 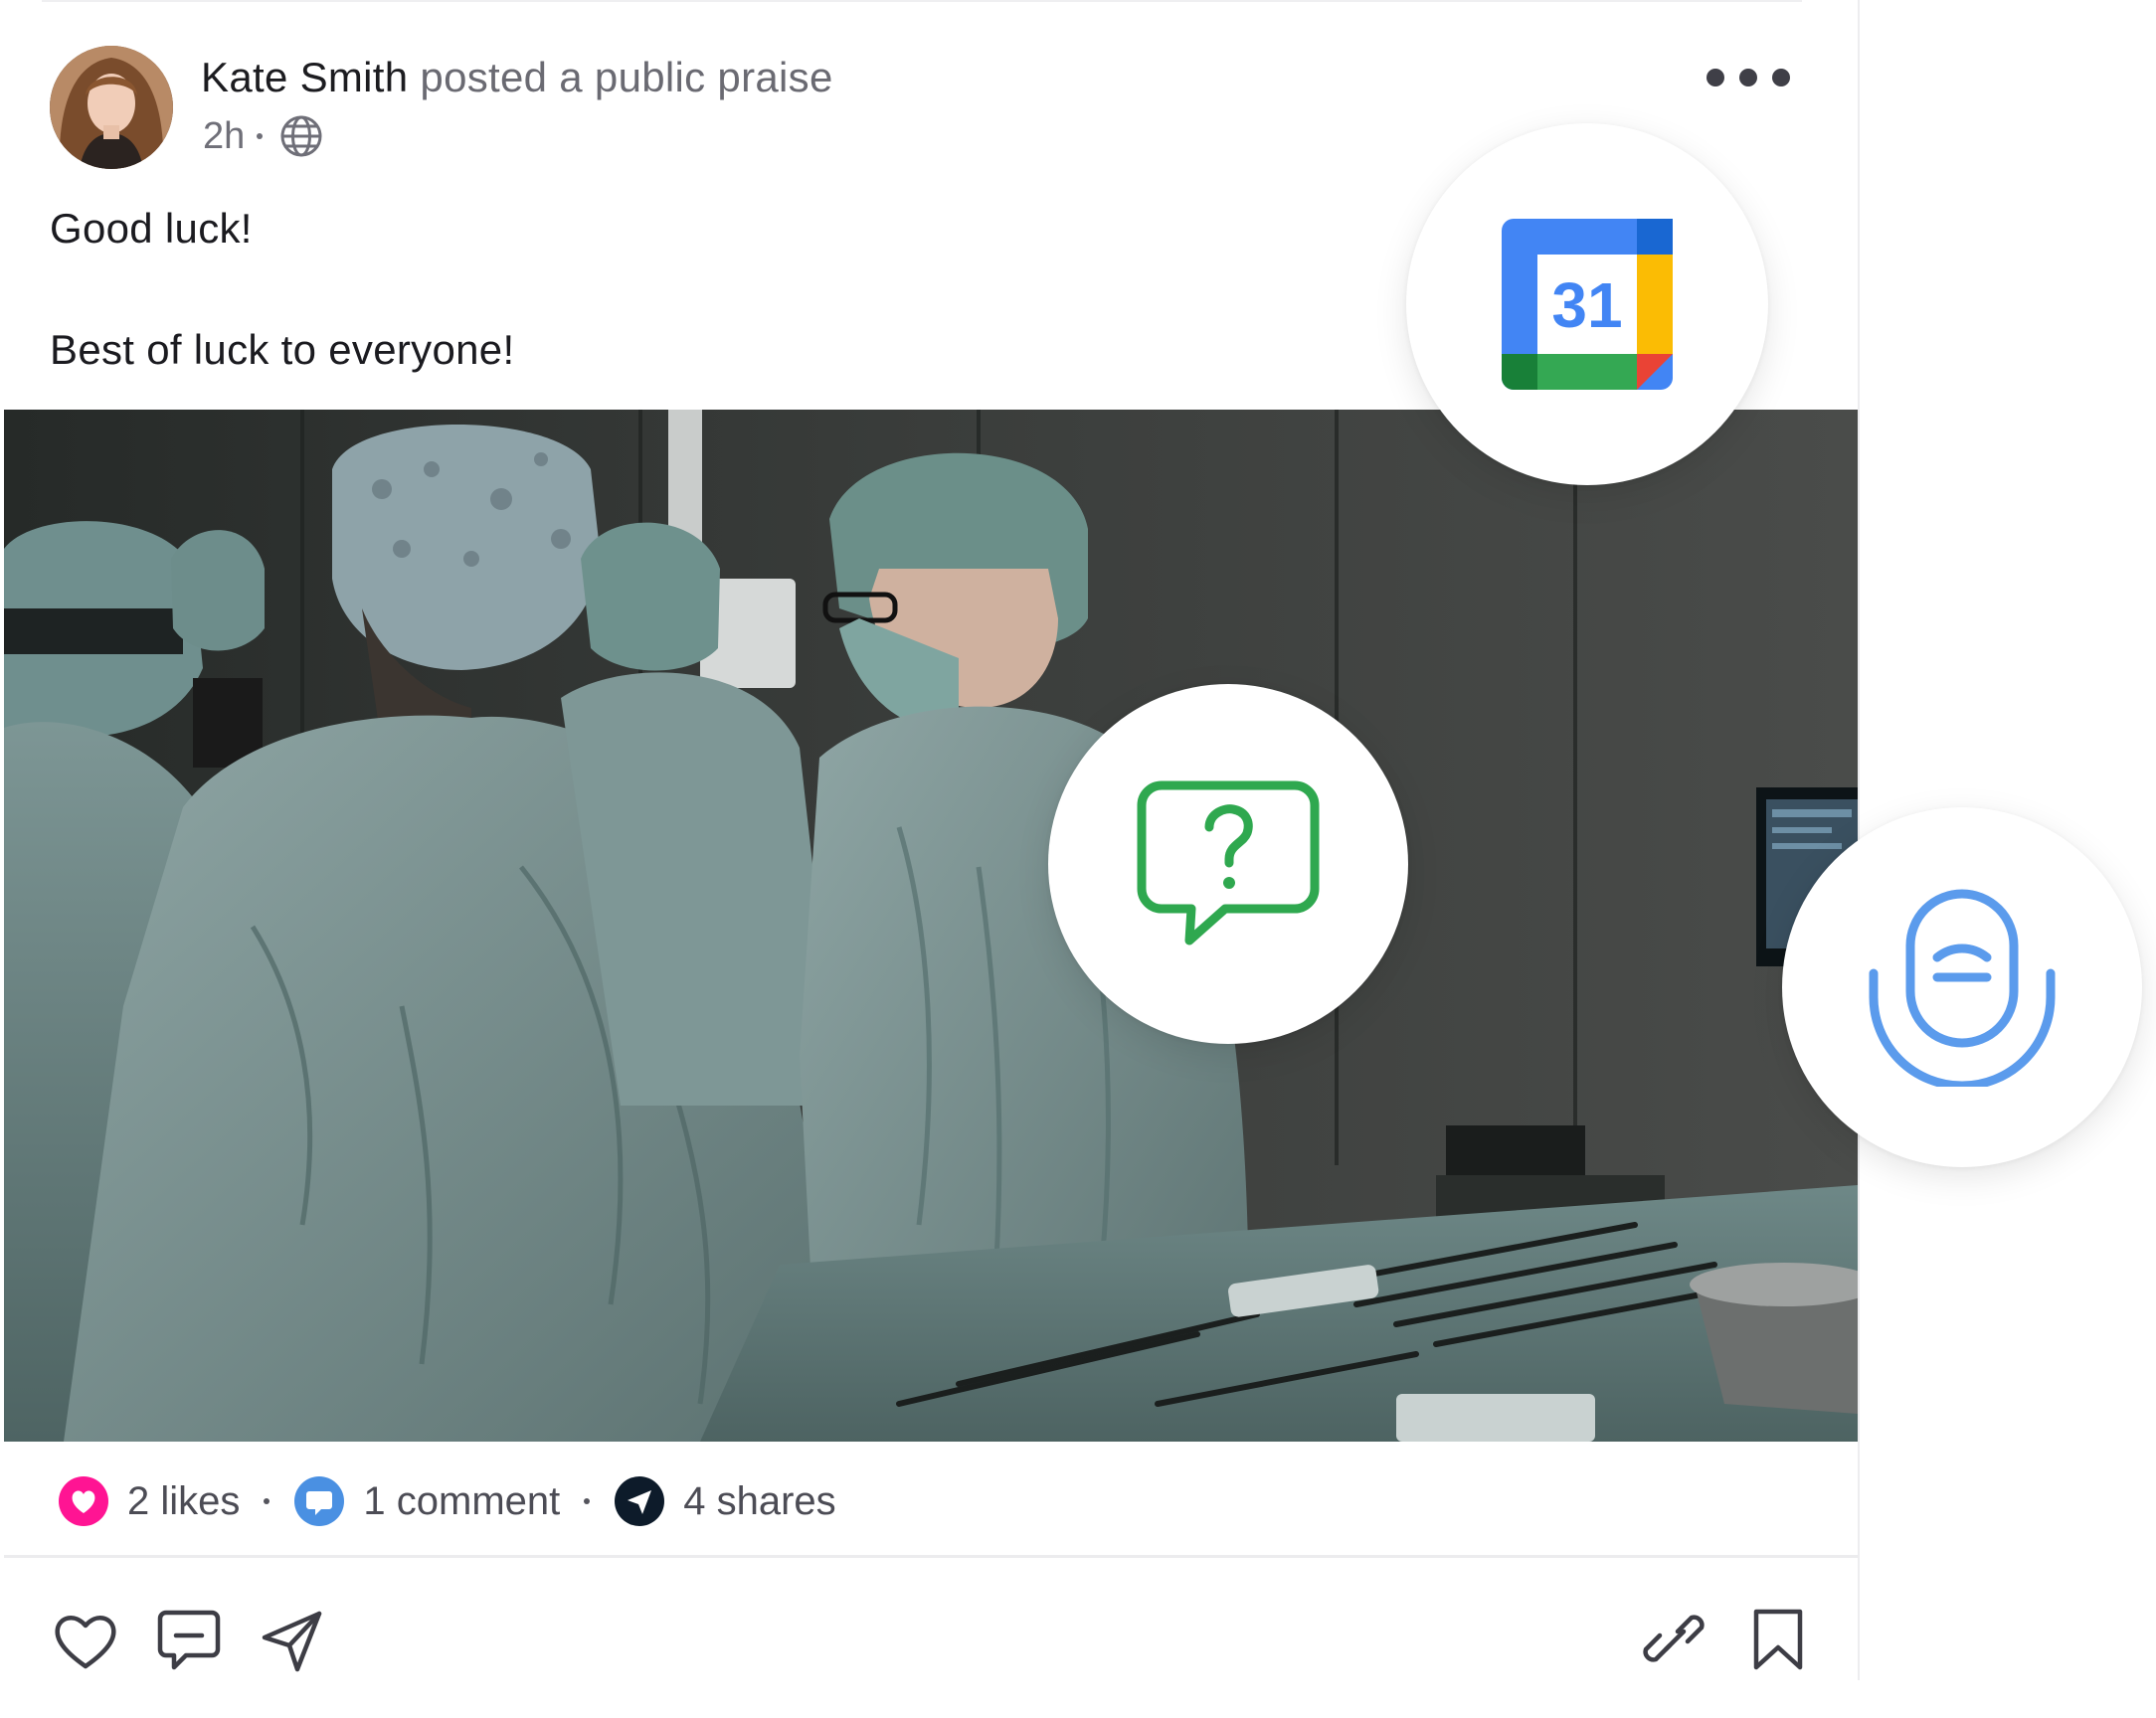 What do you see at coordinates (931, 1556) in the screenshot?
I see `actions-divider` at bounding box center [931, 1556].